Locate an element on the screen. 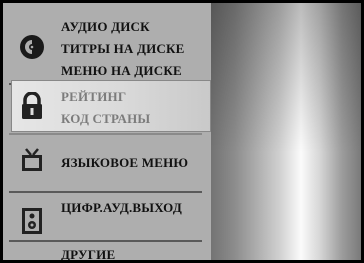  menu-item-label: КОД СТРАНЫ is located at coordinates (106, 118).